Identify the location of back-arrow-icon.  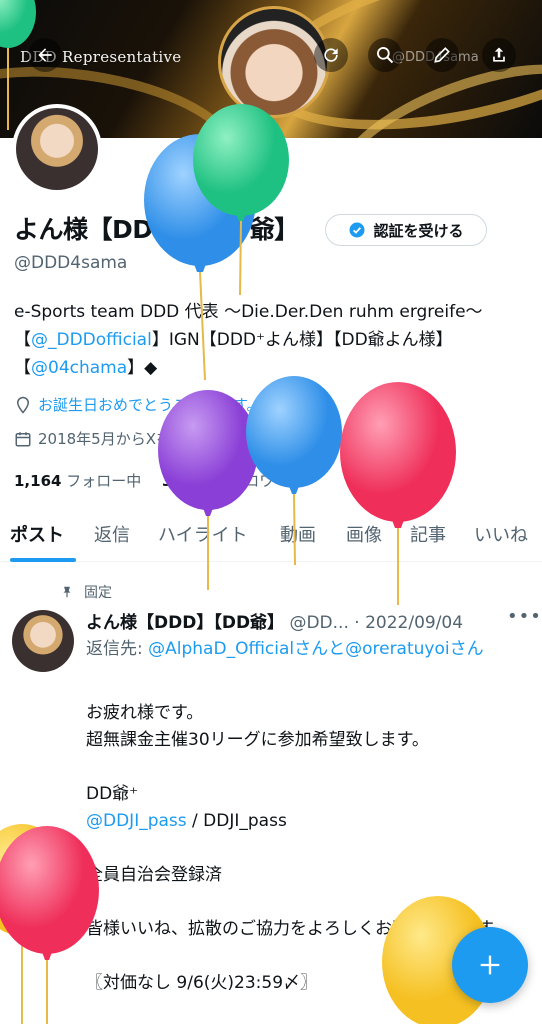
(45, 55).